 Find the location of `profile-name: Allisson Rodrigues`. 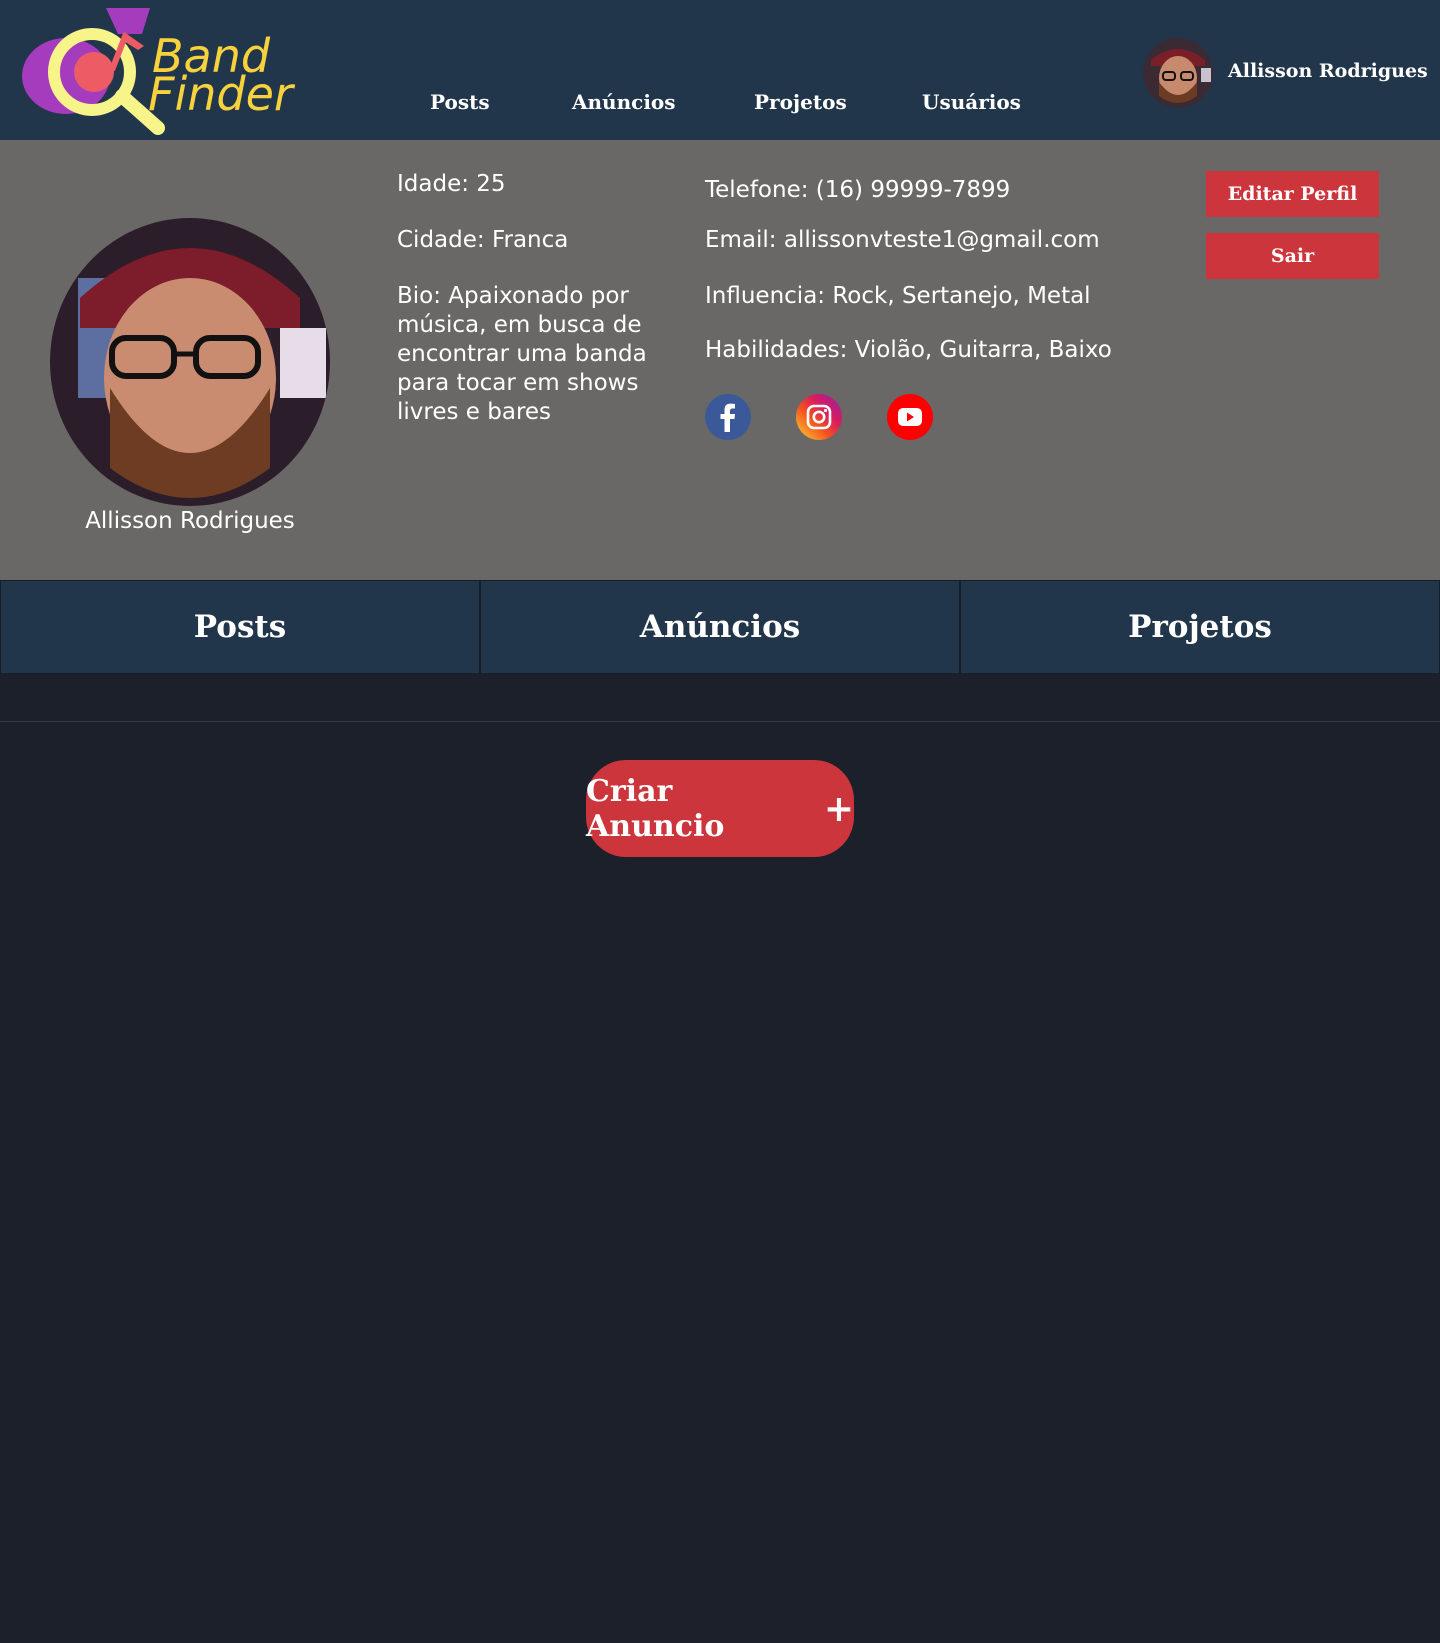

profile-name: Allisson Rodrigues is located at coordinates (190, 521).